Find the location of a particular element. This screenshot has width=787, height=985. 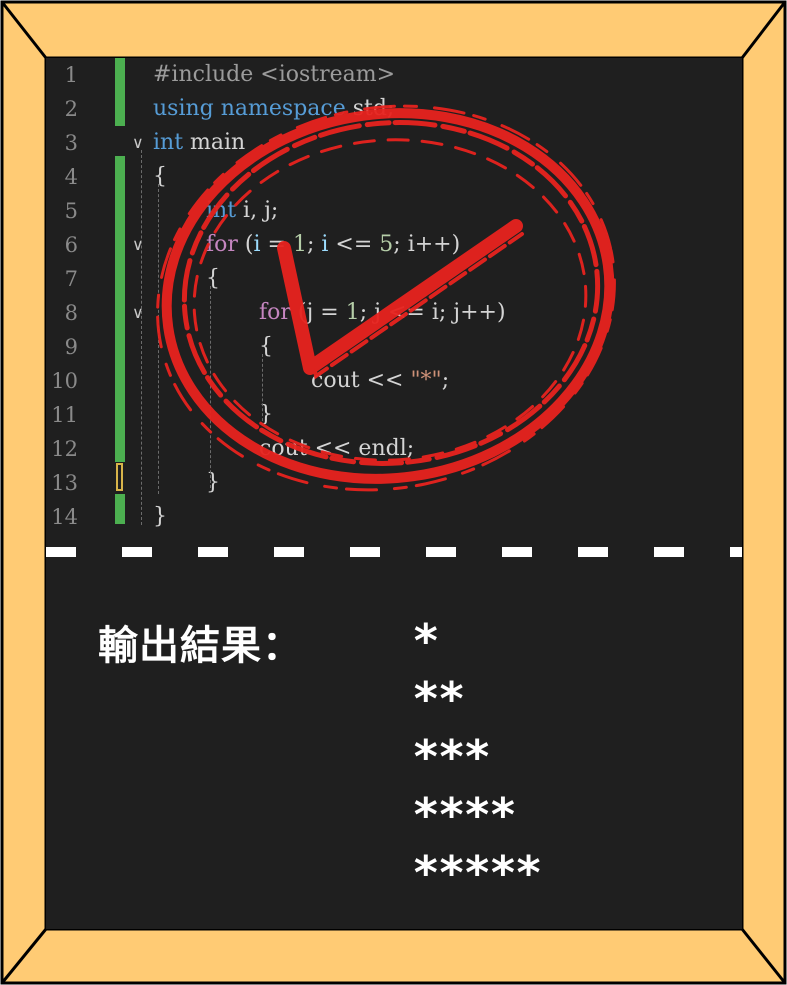

code-line: 1 #include <iostream> is located at coordinates (394, 75).